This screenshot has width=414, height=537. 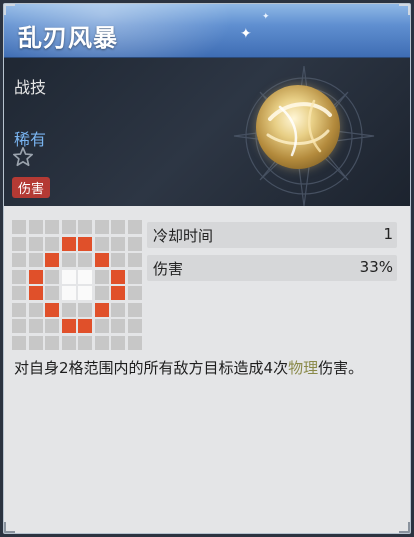 What do you see at coordinates (30, 87) in the screenshot?
I see `skill-category: 战技` at bounding box center [30, 87].